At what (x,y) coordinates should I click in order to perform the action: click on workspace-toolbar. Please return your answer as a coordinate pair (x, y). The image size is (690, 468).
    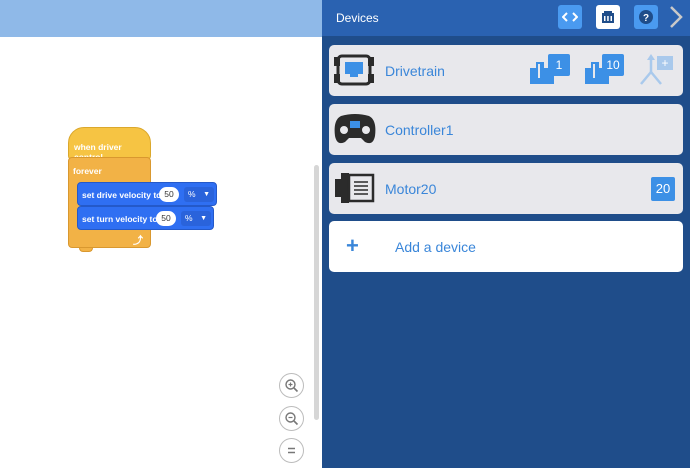
    Looking at the image, I should click on (161, 18).